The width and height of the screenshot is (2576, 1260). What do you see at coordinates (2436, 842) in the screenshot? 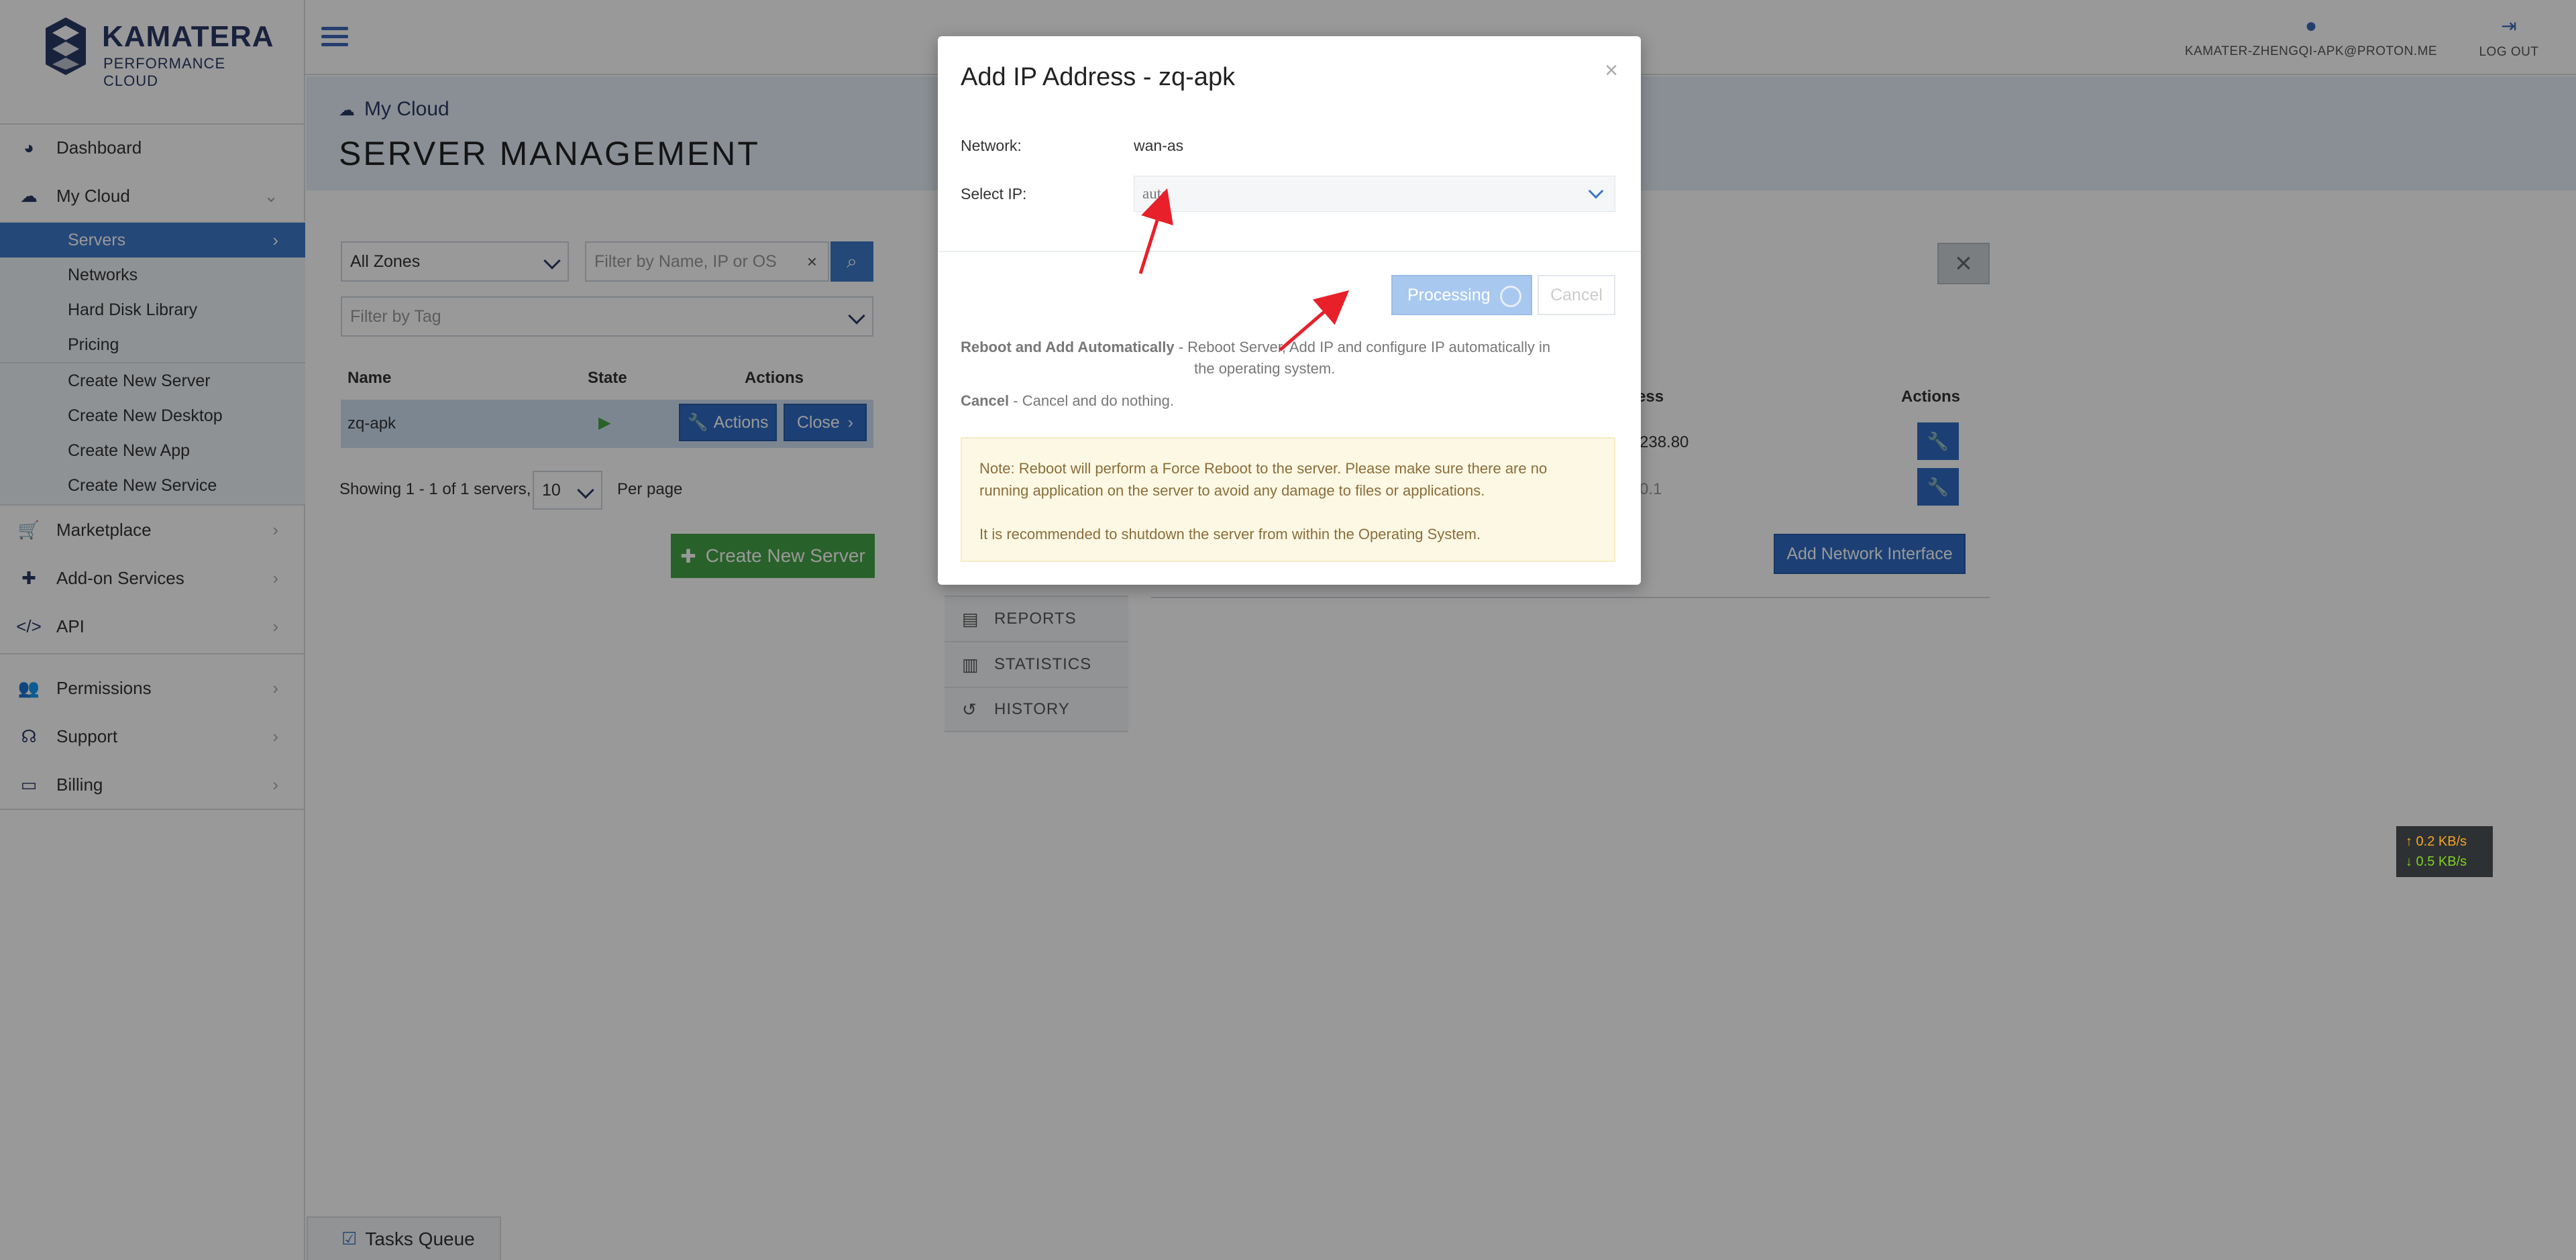
I see `upload-speed: ↑ 0.2 KB/s` at bounding box center [2436, 842].